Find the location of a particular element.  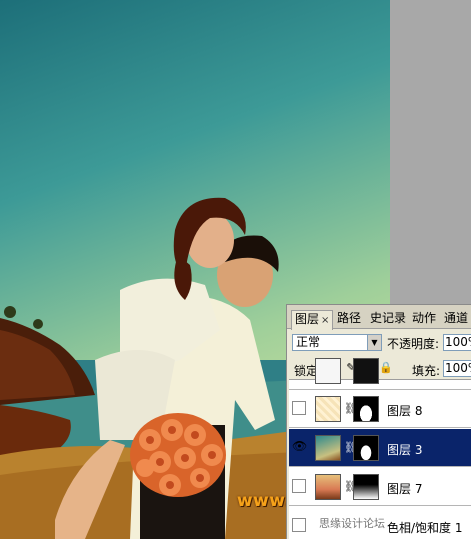

blend-mode-select: 正常 ▼ is located at coordinates (337, 342).